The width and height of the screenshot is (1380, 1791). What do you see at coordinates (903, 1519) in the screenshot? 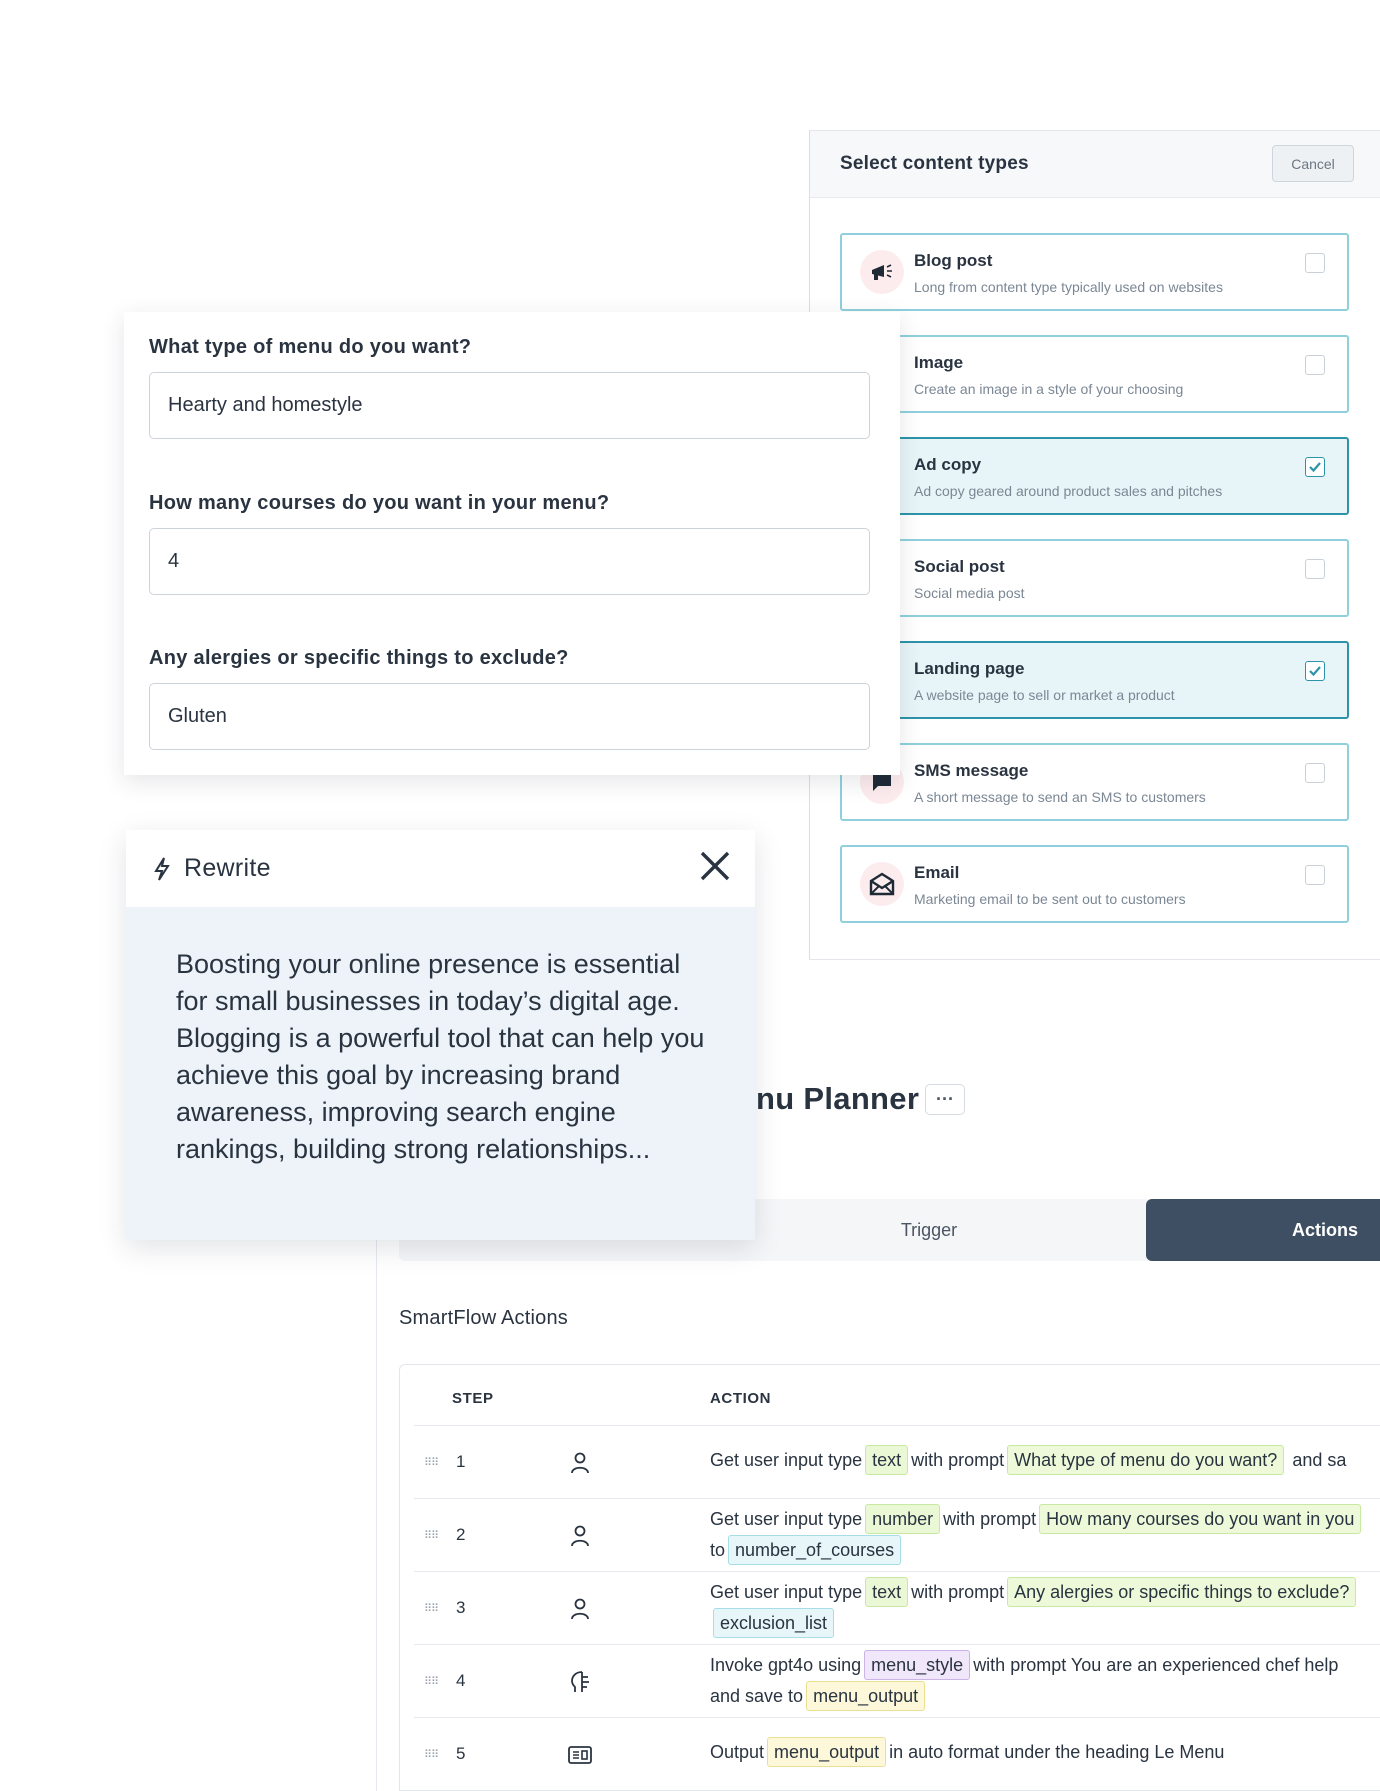
I see `input-type-chip: number` at bounding box center [903, 1519].